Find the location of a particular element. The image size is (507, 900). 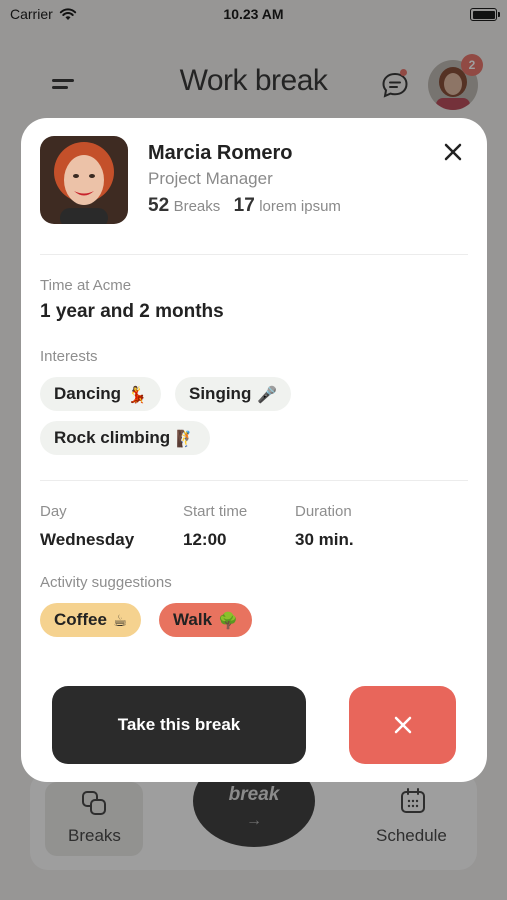

day-label: Day is located at coordinates (53, 511).